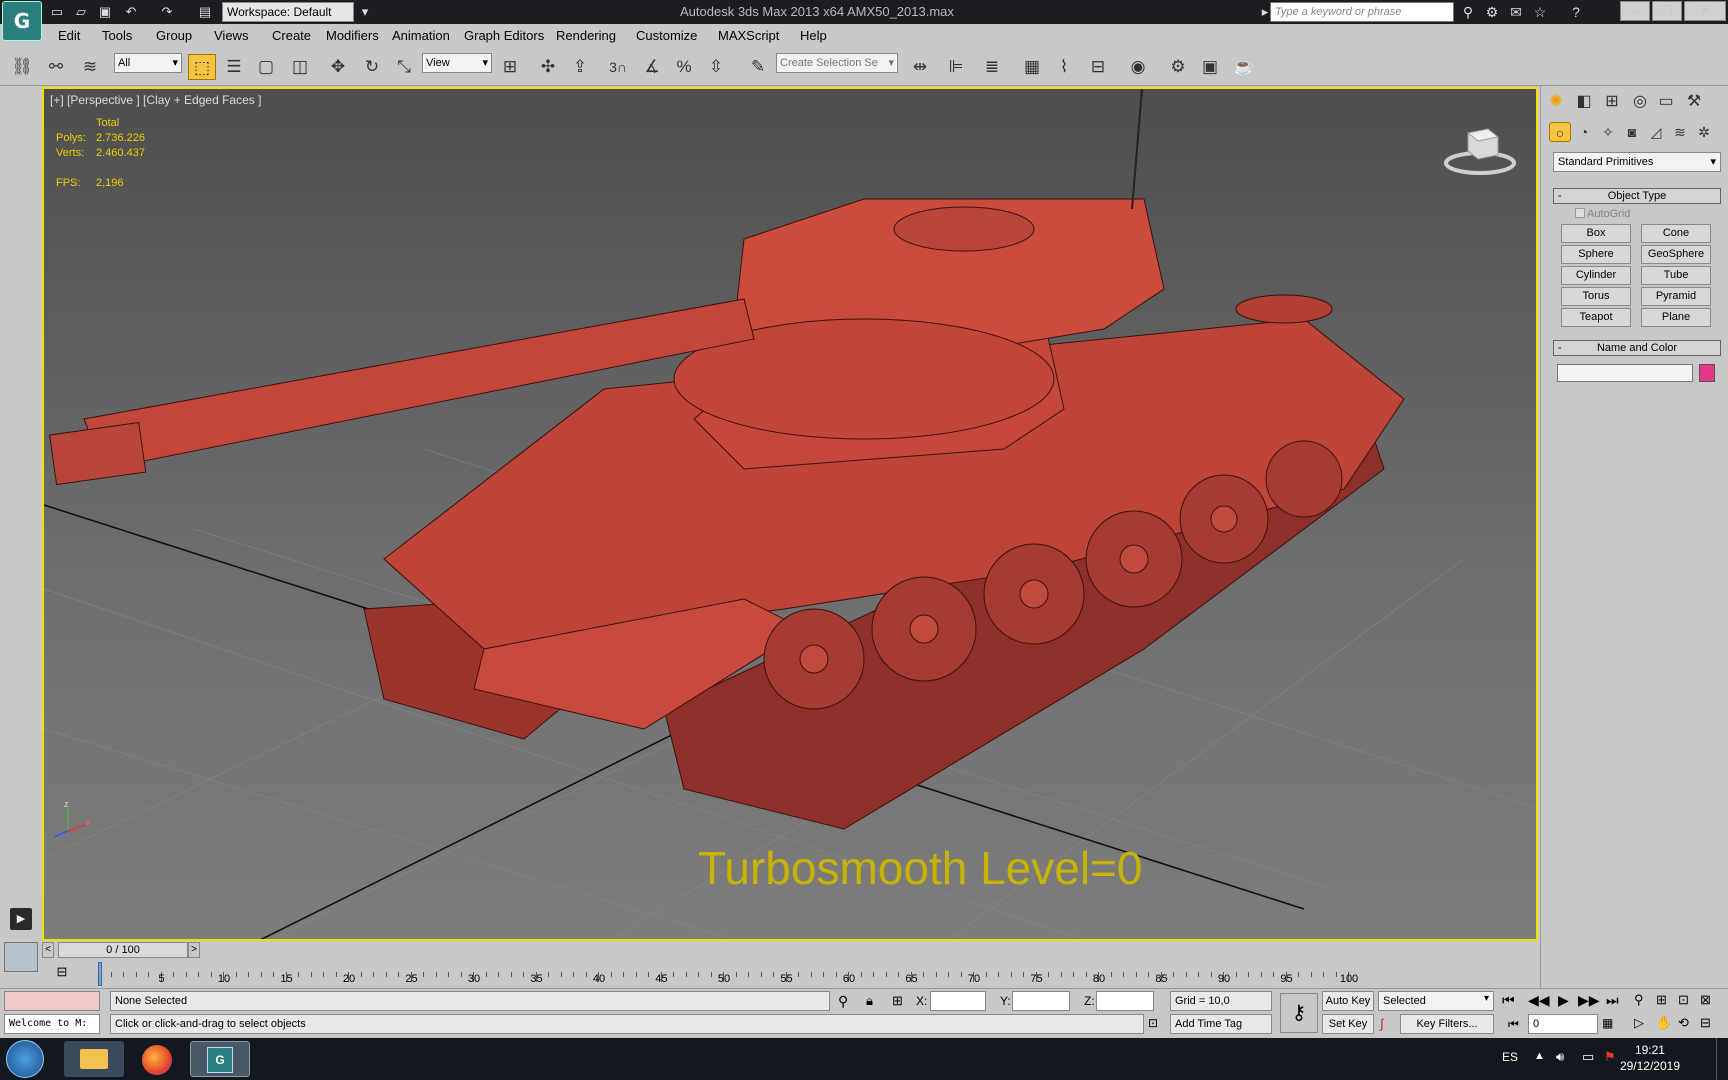 This screenshot has height=1080, width=1728. What do you see at coordinates (174, 35) in the screenshot?
I see `menu-group: Group` at bounding box center [174, 35].